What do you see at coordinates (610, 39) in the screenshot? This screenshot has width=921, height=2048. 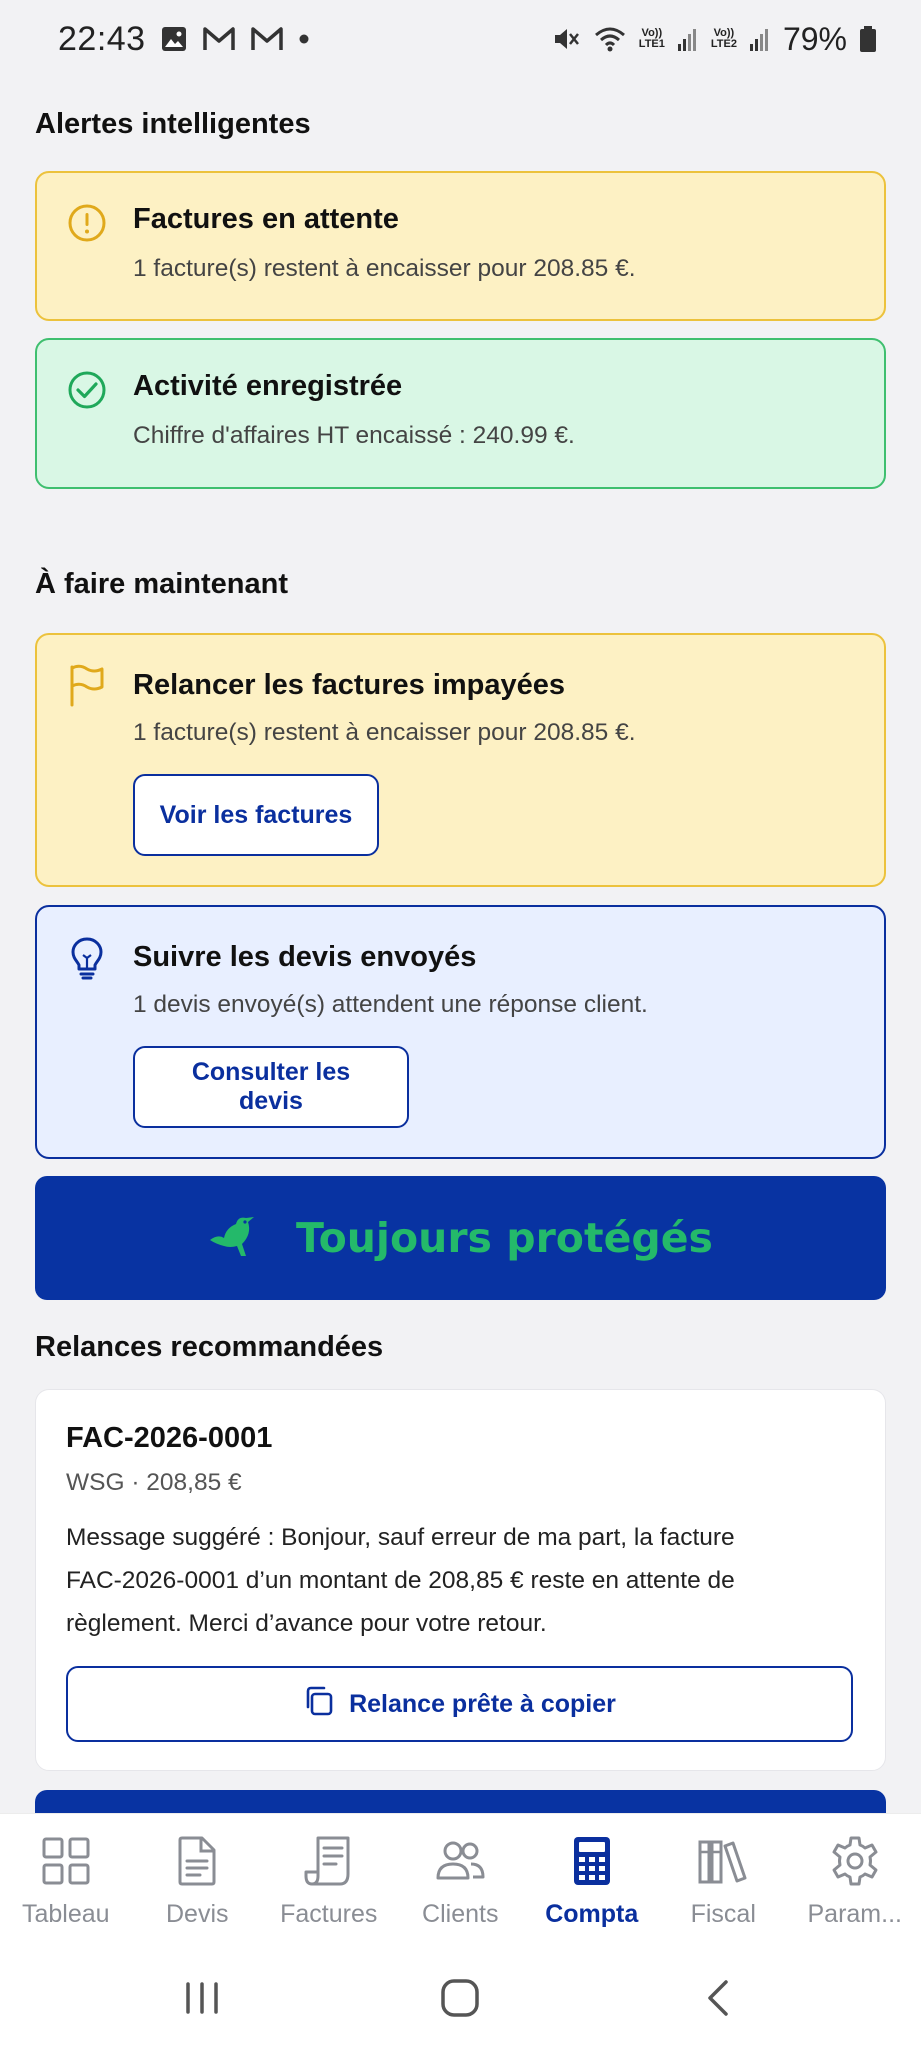 I see `wifi-icon` at bounding box center [610, 39].